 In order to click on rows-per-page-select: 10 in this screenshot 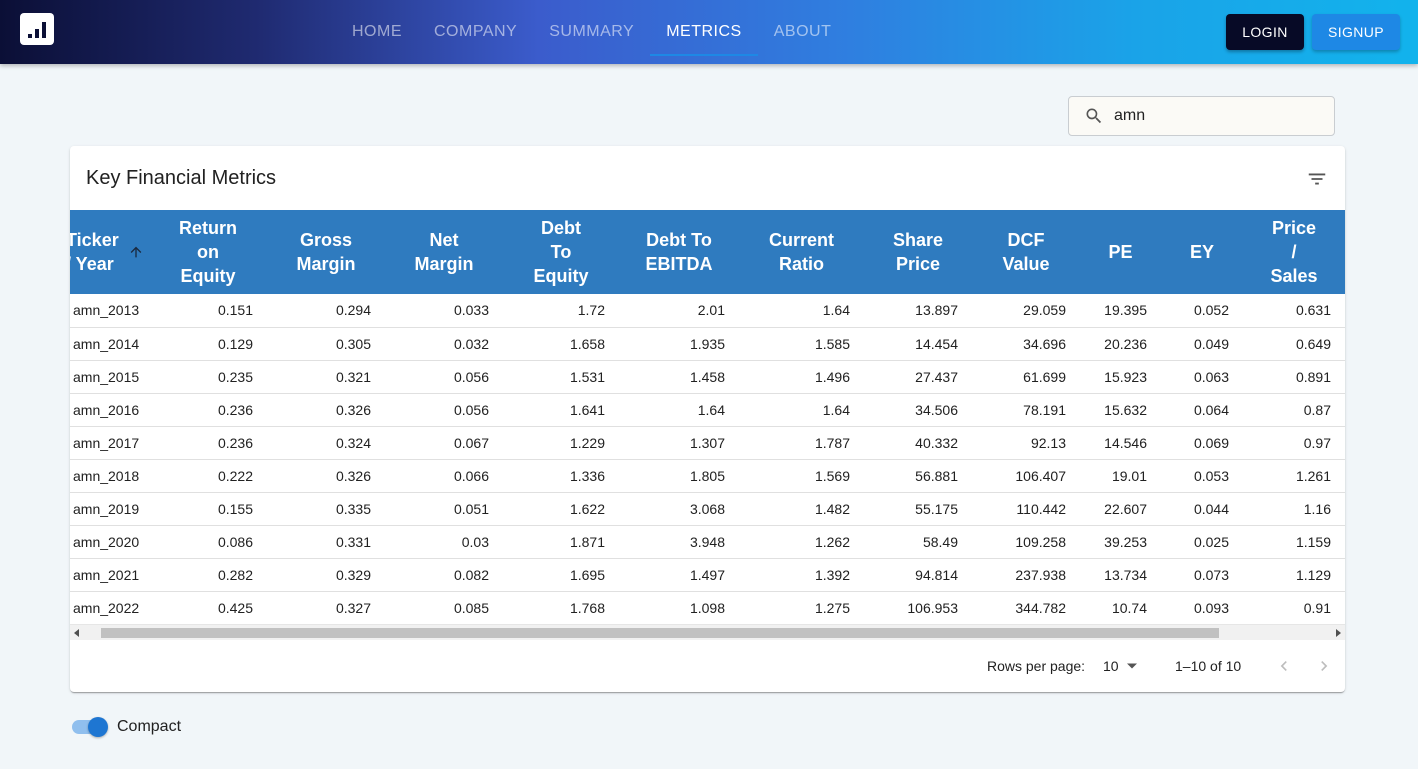, I will do `click(1120, 666)`.